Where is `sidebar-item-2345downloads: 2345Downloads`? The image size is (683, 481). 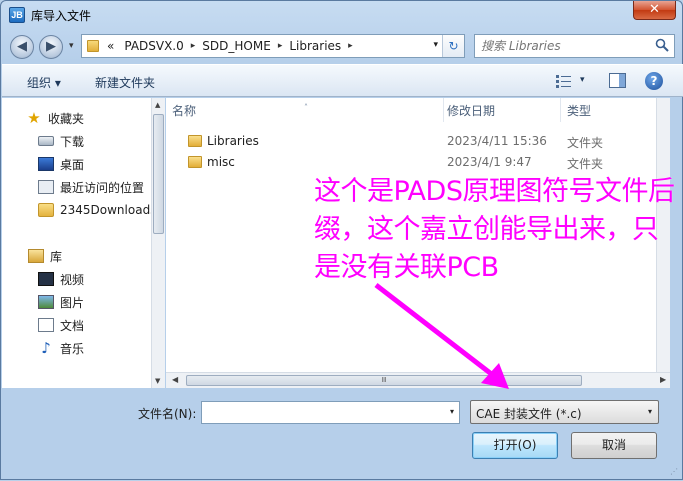
sidebar-item-2345downloads: 2345Downloads is located at coordinates (95, 210).